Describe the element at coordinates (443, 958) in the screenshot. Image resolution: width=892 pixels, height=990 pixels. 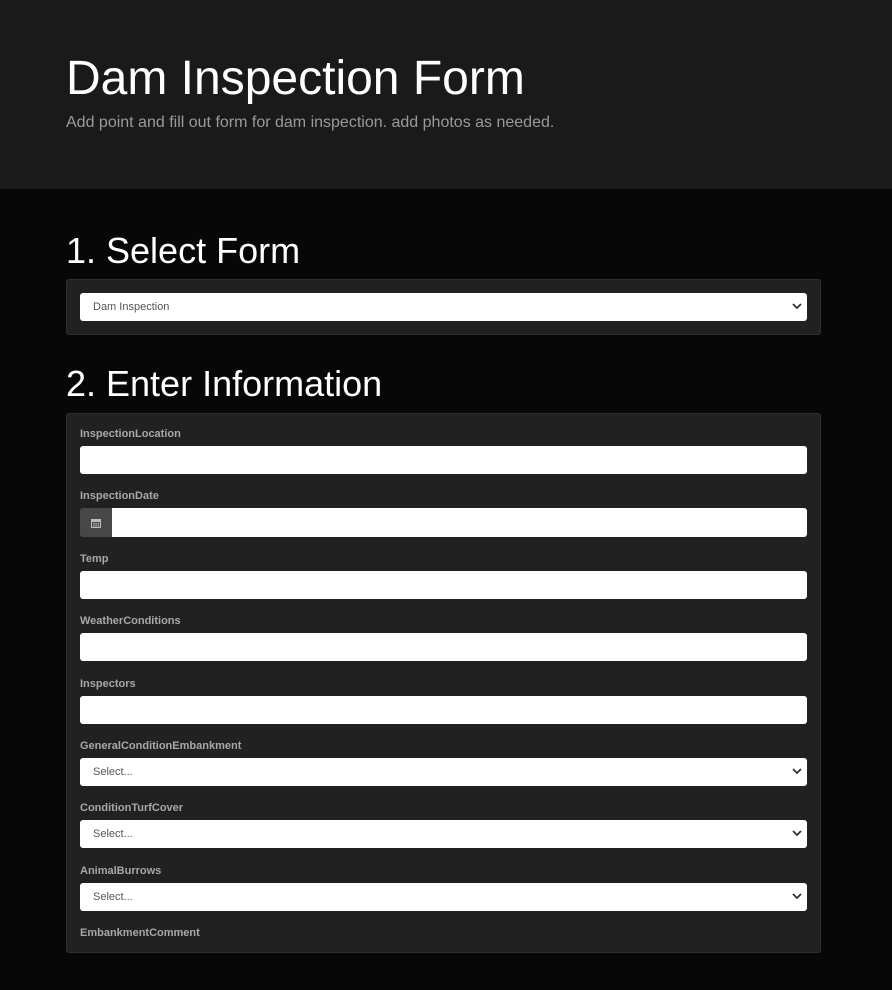
I see `field-embankment-comment: EmbankmentComment` at that location.